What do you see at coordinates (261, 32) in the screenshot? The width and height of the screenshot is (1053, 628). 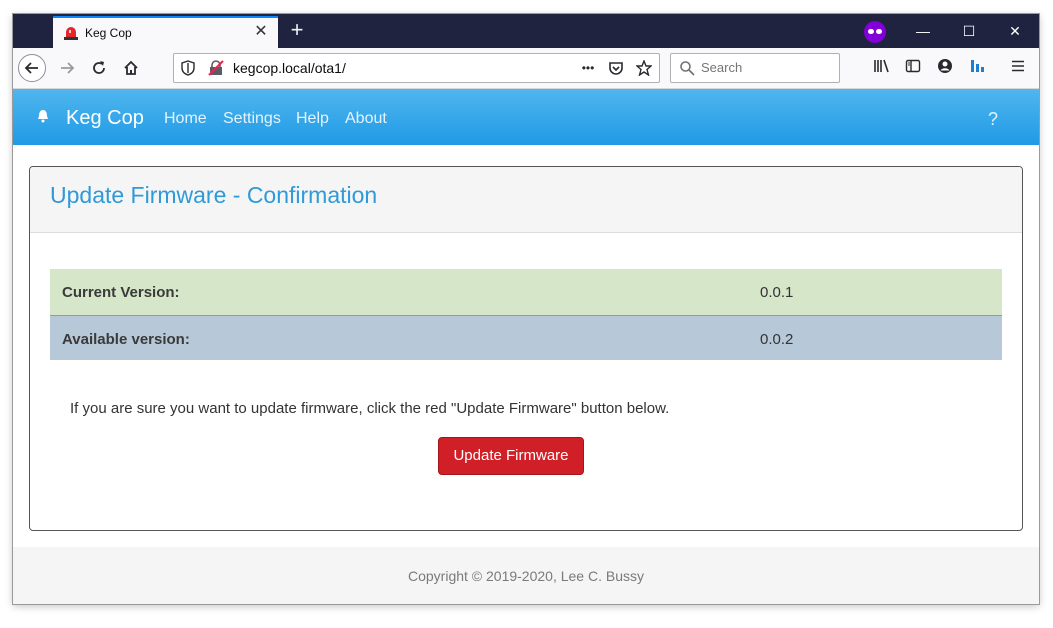 I see `close-tab-icon: ✕` at bounding box center [261, 32].